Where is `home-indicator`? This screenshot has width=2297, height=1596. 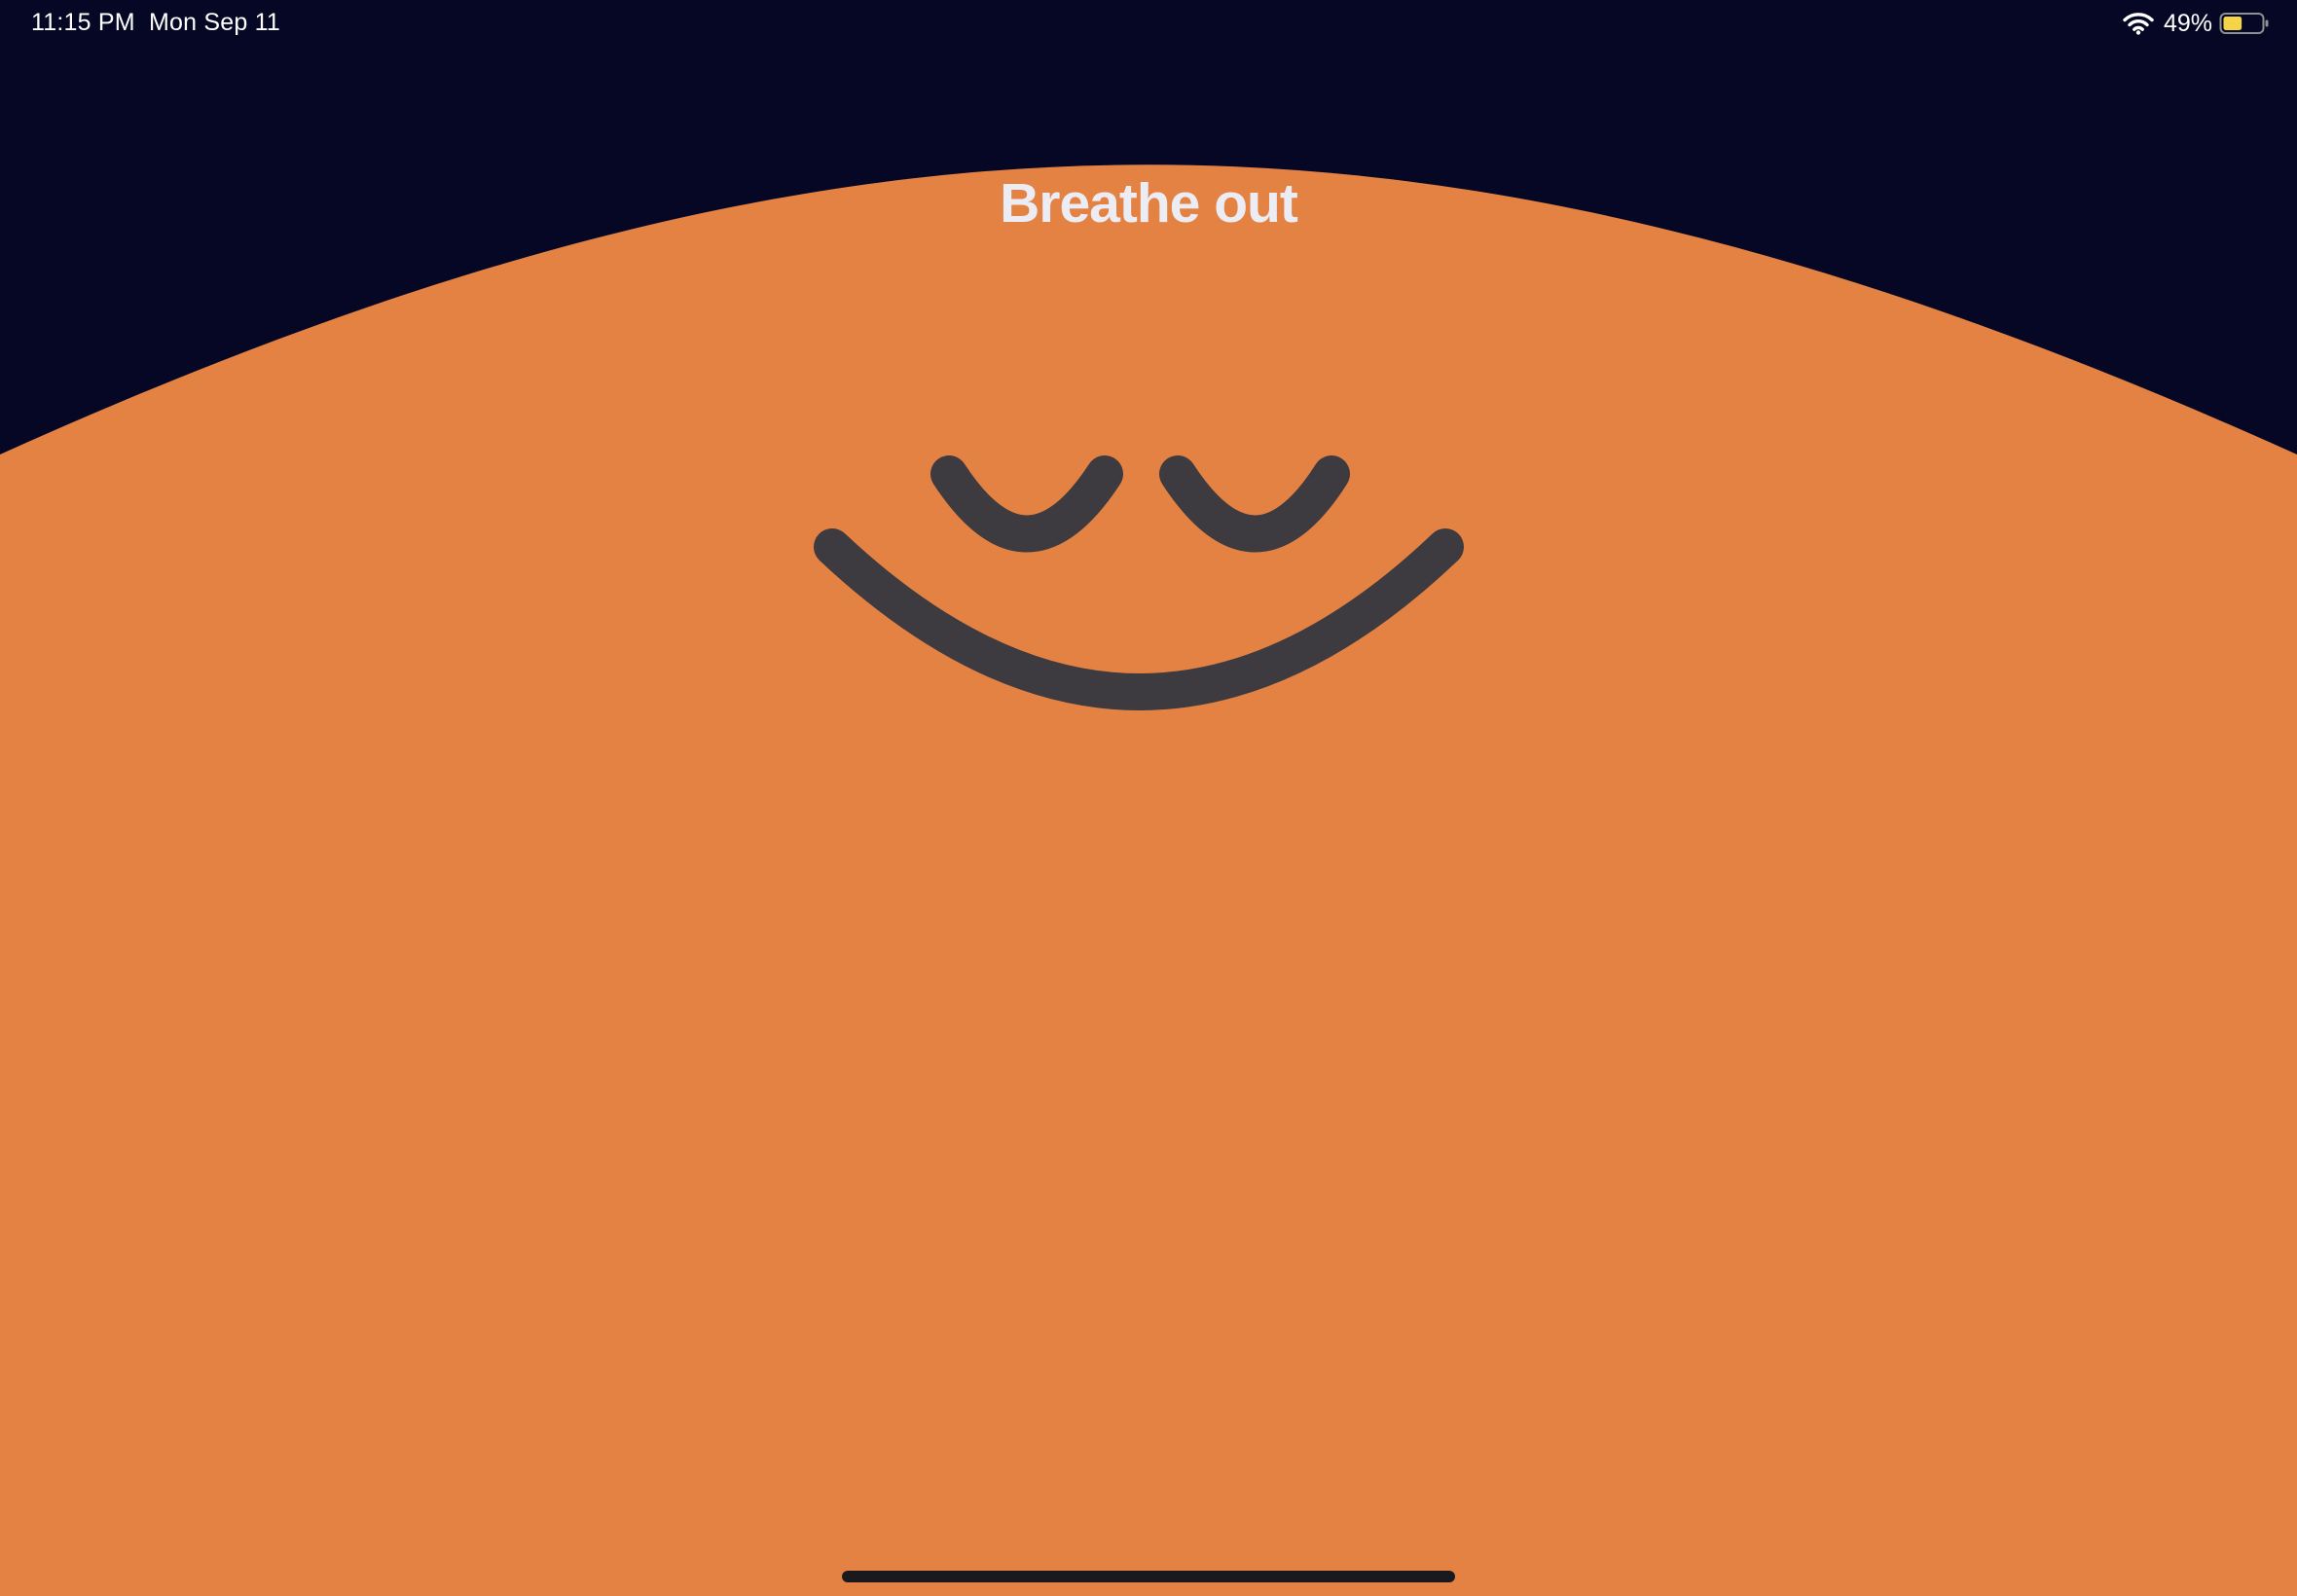
home-indicator is located at coordinates (1148, 1576).